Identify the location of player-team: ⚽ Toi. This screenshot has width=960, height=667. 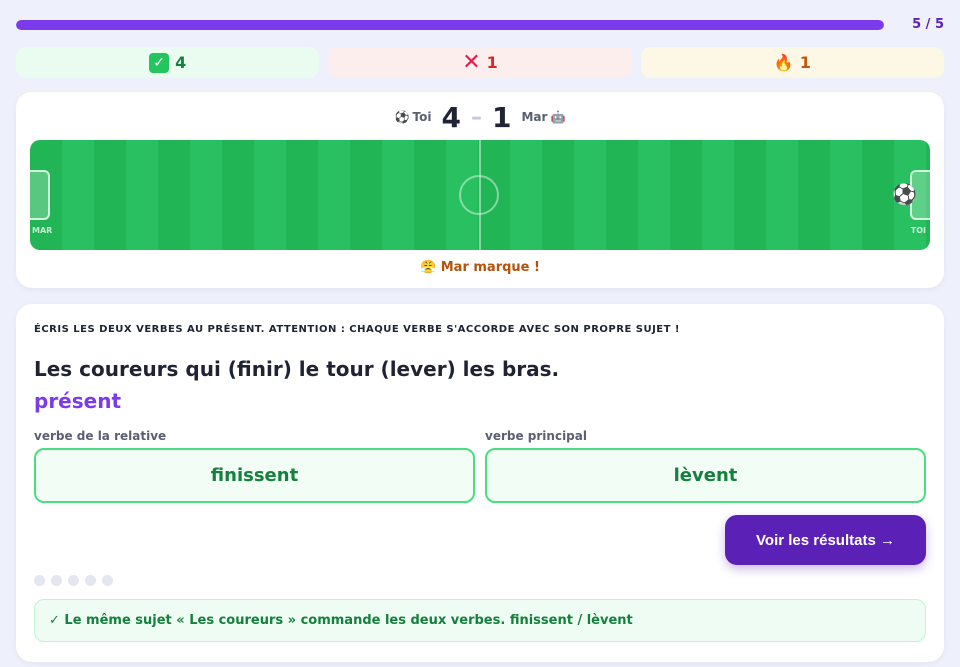
(413, 117).